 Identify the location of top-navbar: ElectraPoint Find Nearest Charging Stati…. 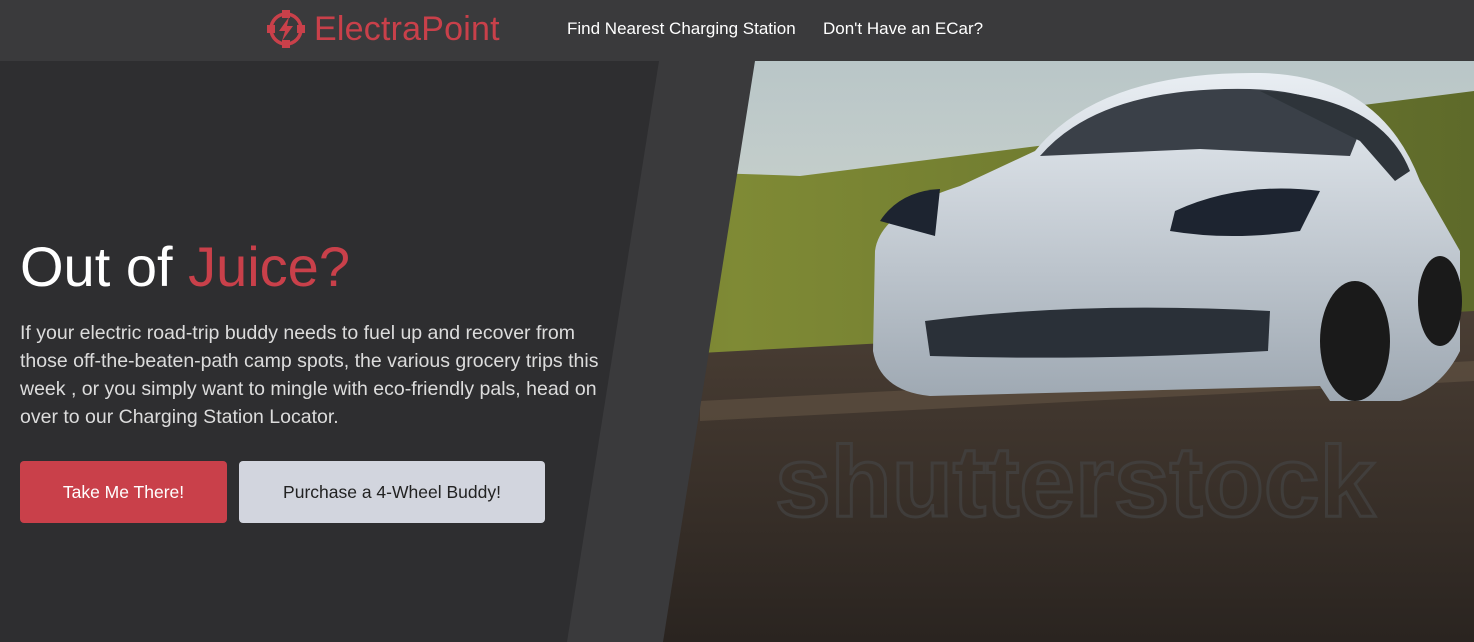
(737, 30).